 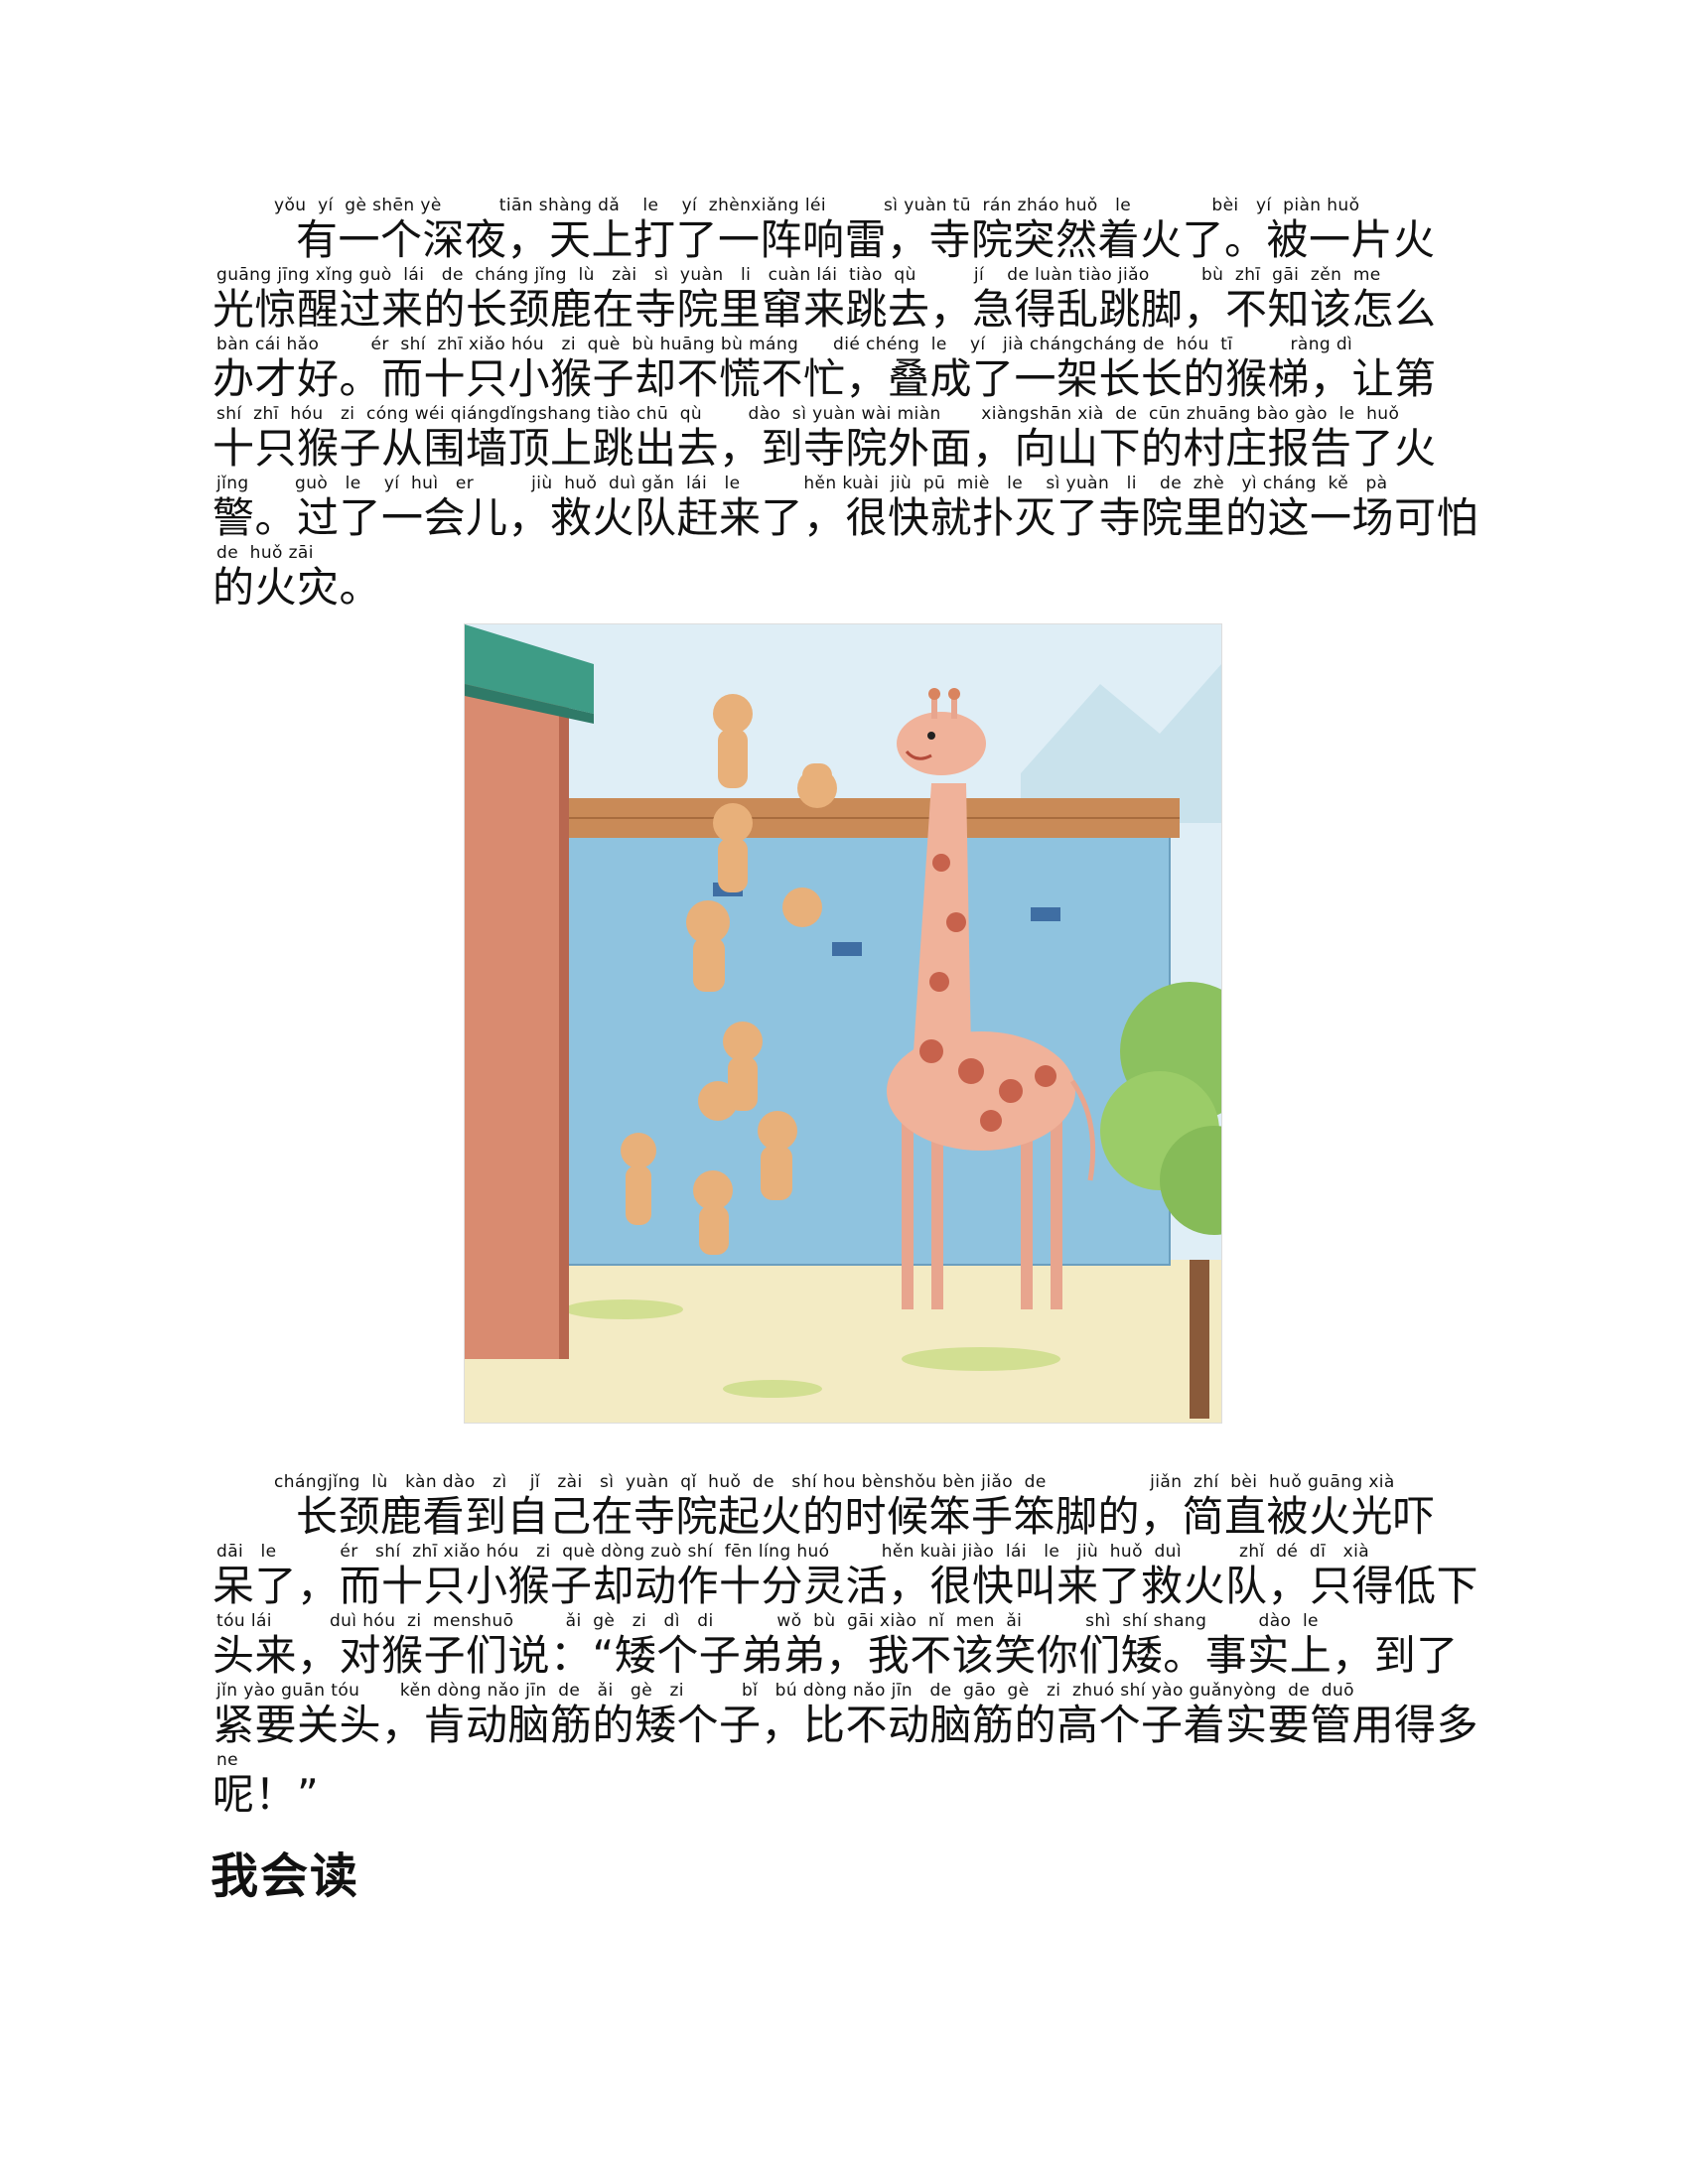 What do you see at coordinates (824, 448) in the screenshot?
I see `hanzi-line: 十只猴子从围墙顶上跳出去，到寺院外面，向山下的村庄报告了火` at bounding box center [824, 448].